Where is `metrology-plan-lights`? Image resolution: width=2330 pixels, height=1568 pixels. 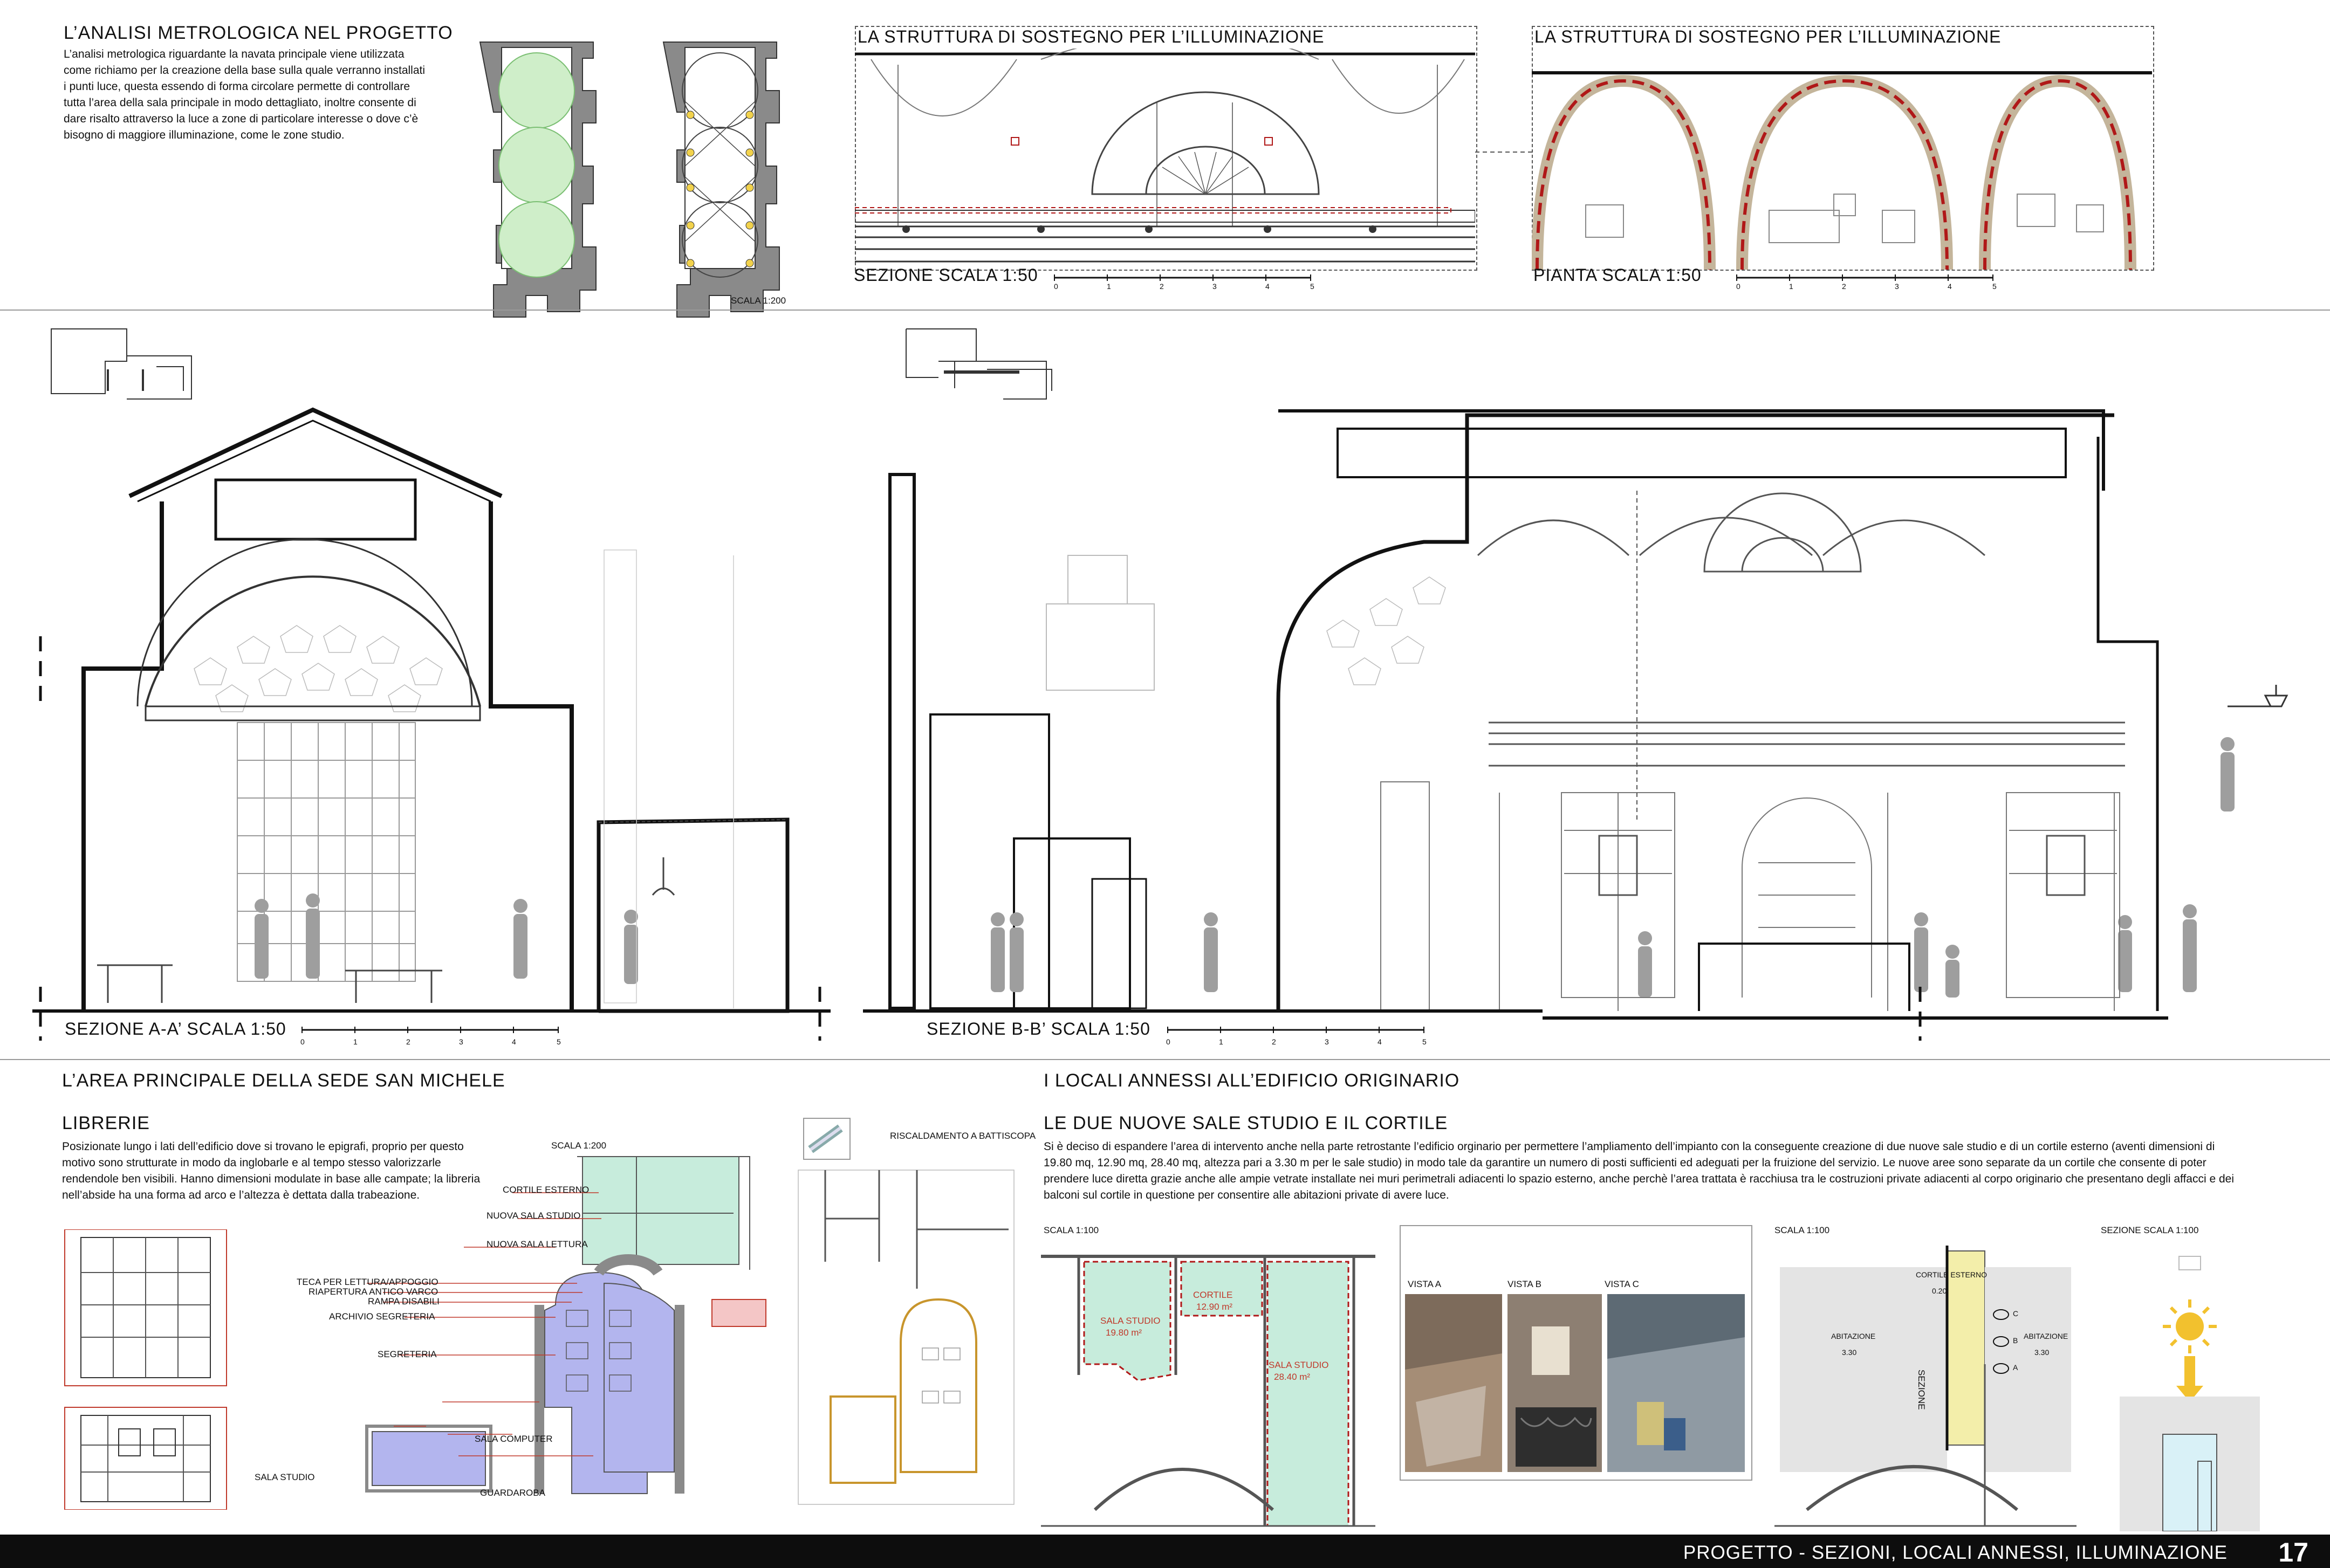
metrology-plan-lights is located at coordinates (721, 180).